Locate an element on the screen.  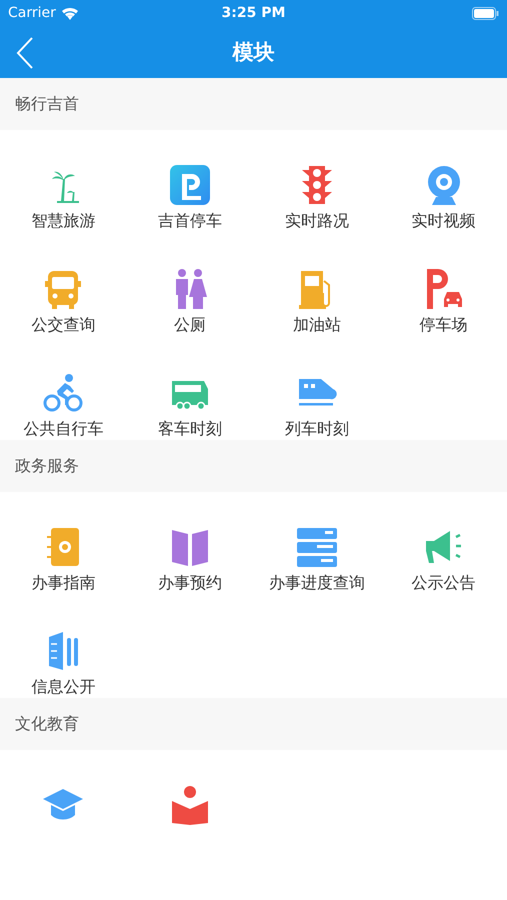
module-button: 信息公开 is located at coordinates (63, 664).